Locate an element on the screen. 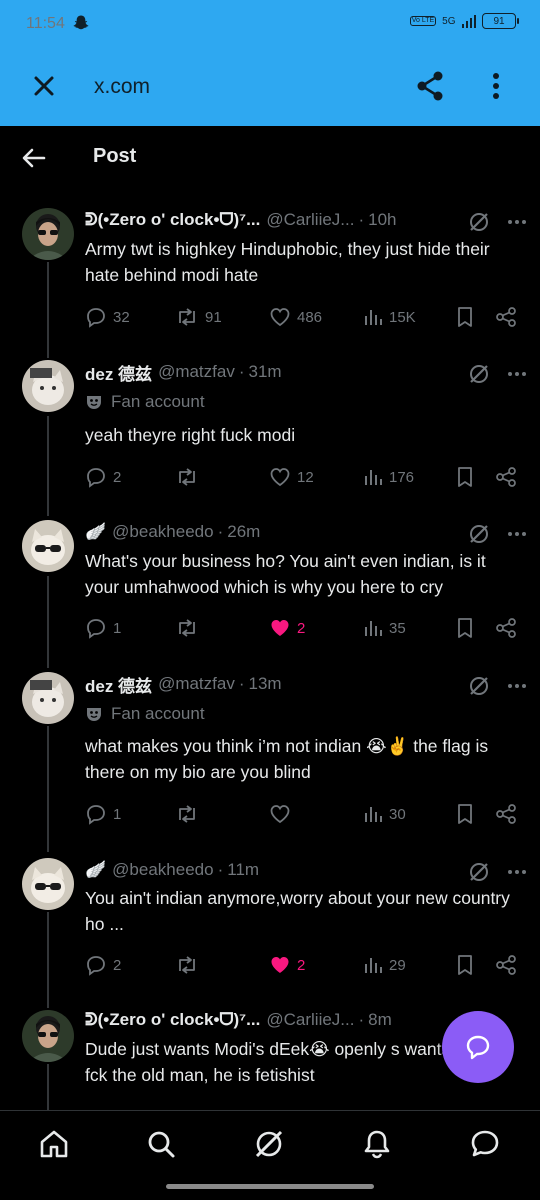 This screenshot has height=1200, width=540. like-count: 12 is located at coordinates (305, 477).